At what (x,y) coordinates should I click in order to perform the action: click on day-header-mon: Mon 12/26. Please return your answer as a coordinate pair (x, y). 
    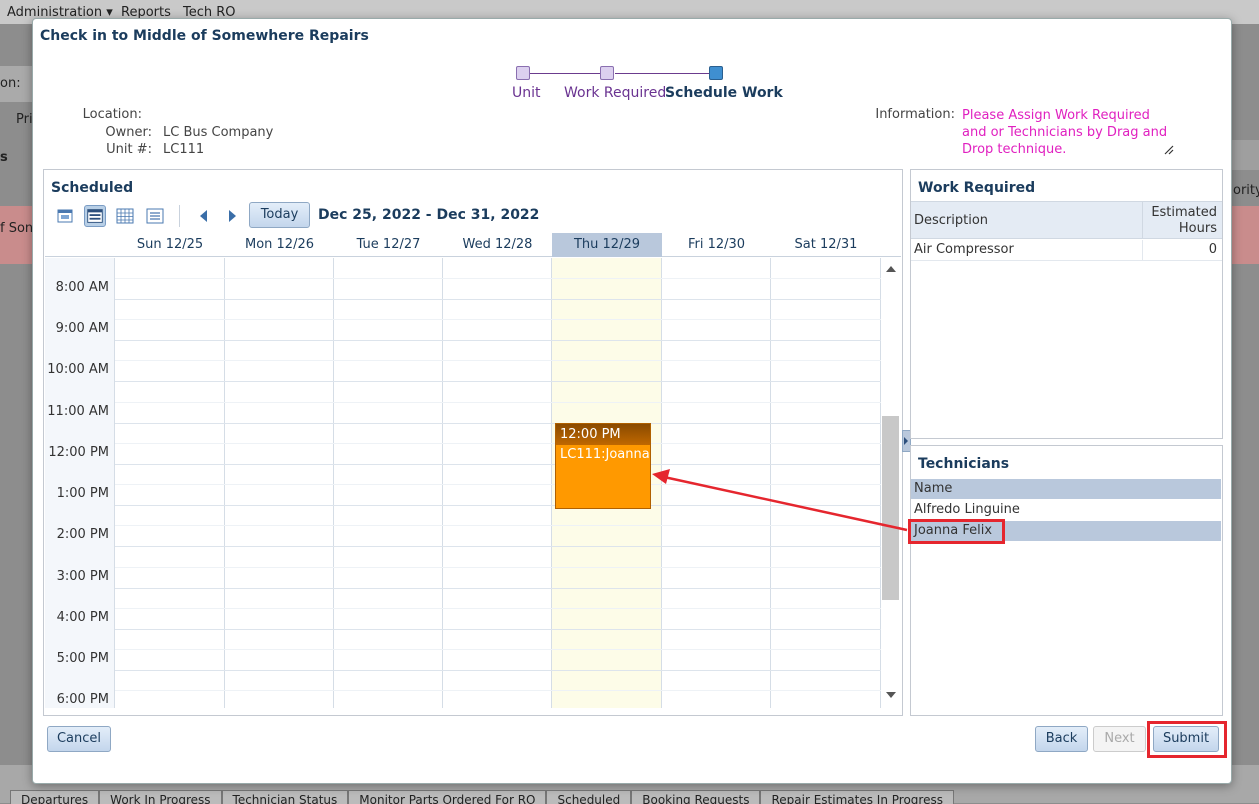
    Looking at the image, I should click on (279, 245).